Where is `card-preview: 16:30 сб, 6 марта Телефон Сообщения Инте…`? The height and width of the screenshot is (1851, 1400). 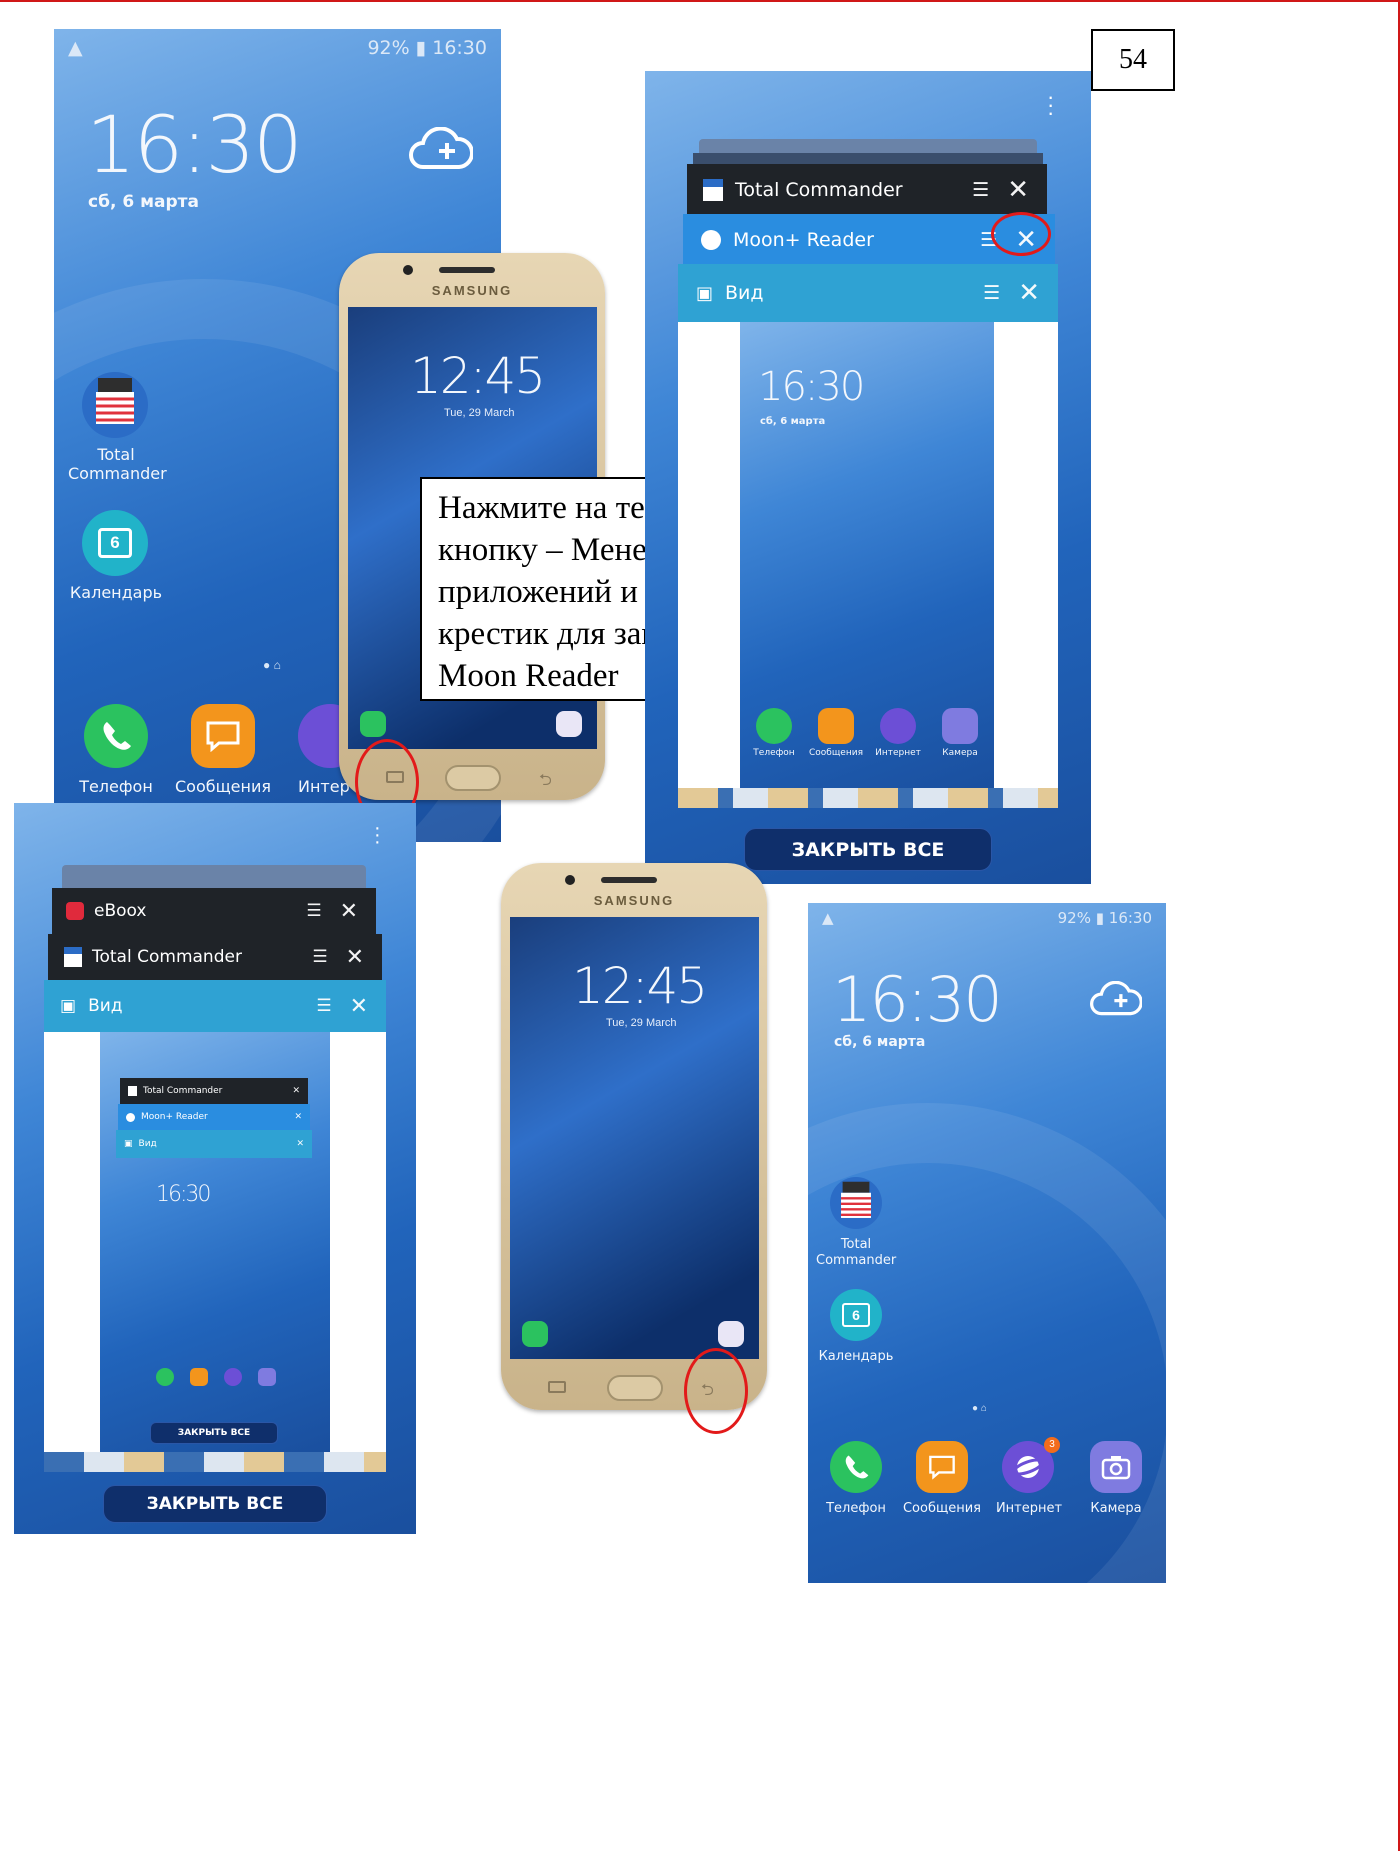 card-preview: 16:30 сб, 6 марта Телефон Сообщения Инте… is located at coordinates (868, 565).